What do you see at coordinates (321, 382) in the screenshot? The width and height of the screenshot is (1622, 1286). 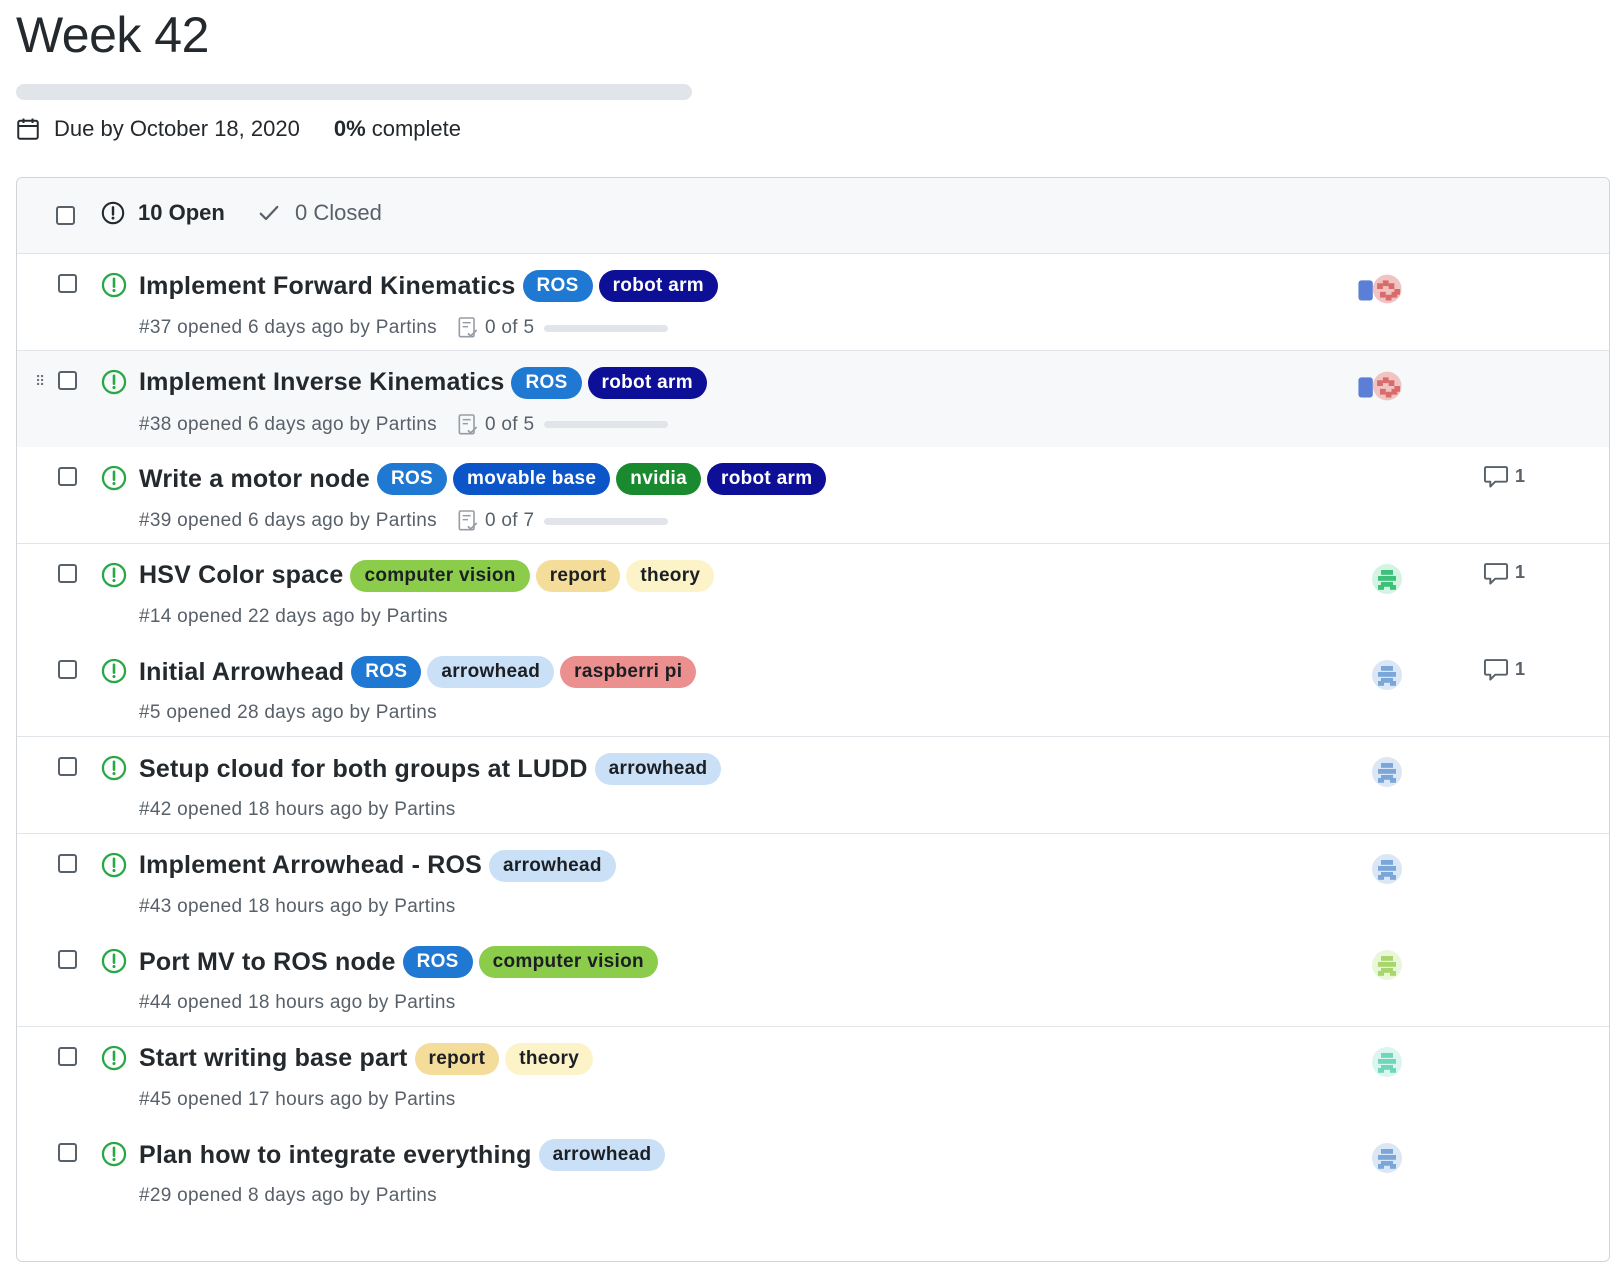 I see `issue-title-link: Implement Inverse Kinematics` at bounding box center [321, 382].